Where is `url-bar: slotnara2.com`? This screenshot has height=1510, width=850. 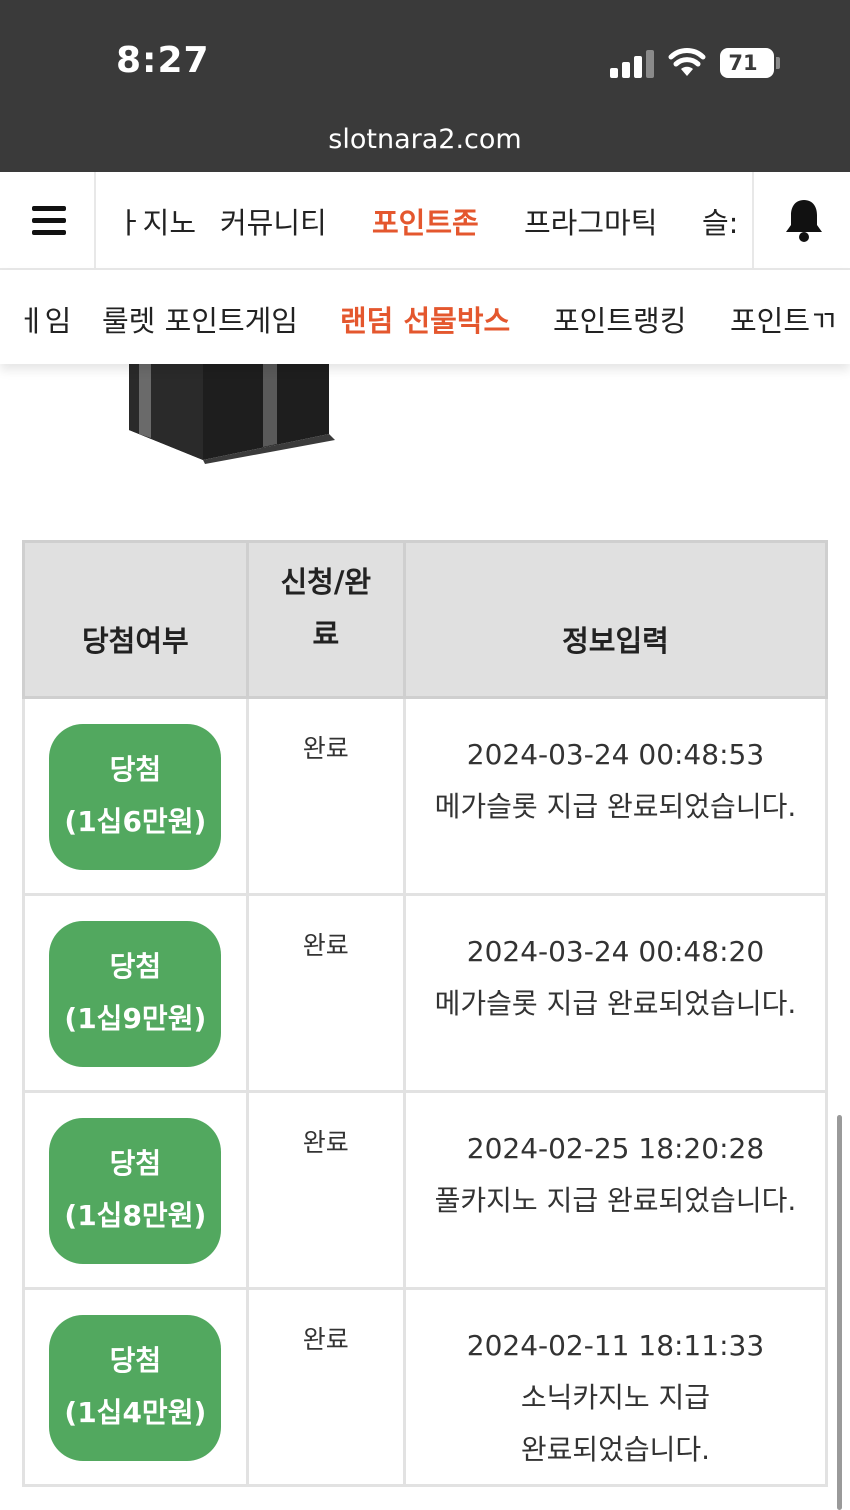 url-bar: slotnara2.com is located at coordinates (425, 139).